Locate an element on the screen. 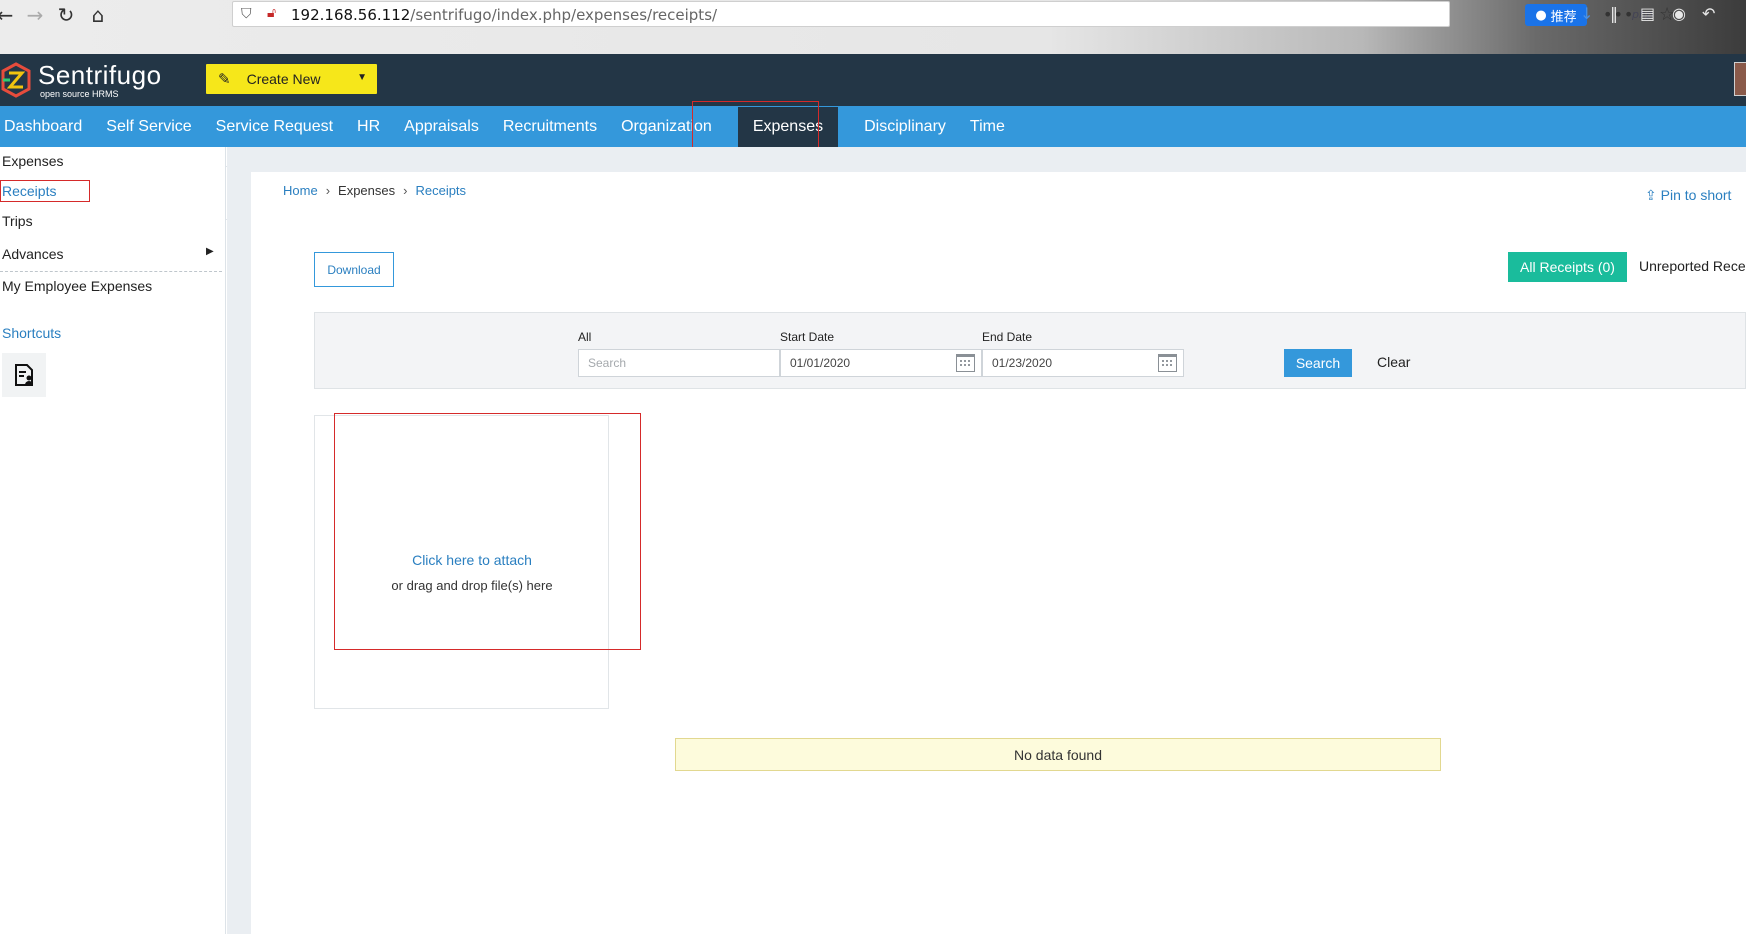 This screenshot has width=1746, height=934. document-user-icon is located at coordinates (24, 375).